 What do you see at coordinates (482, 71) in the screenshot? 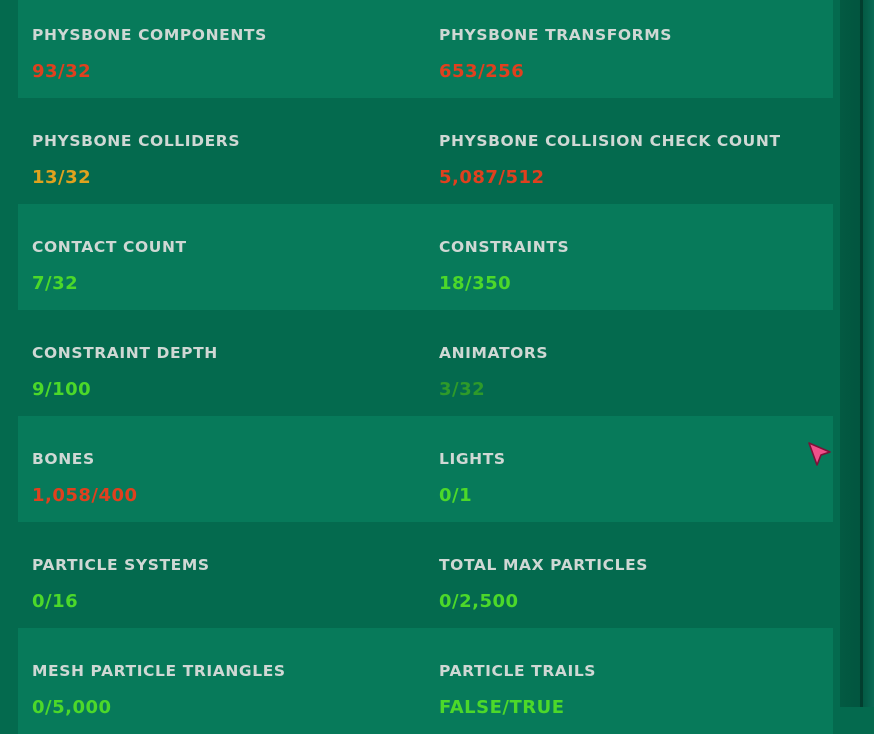
I see `stat-value: 653/256` at bounding box center [482, 71].